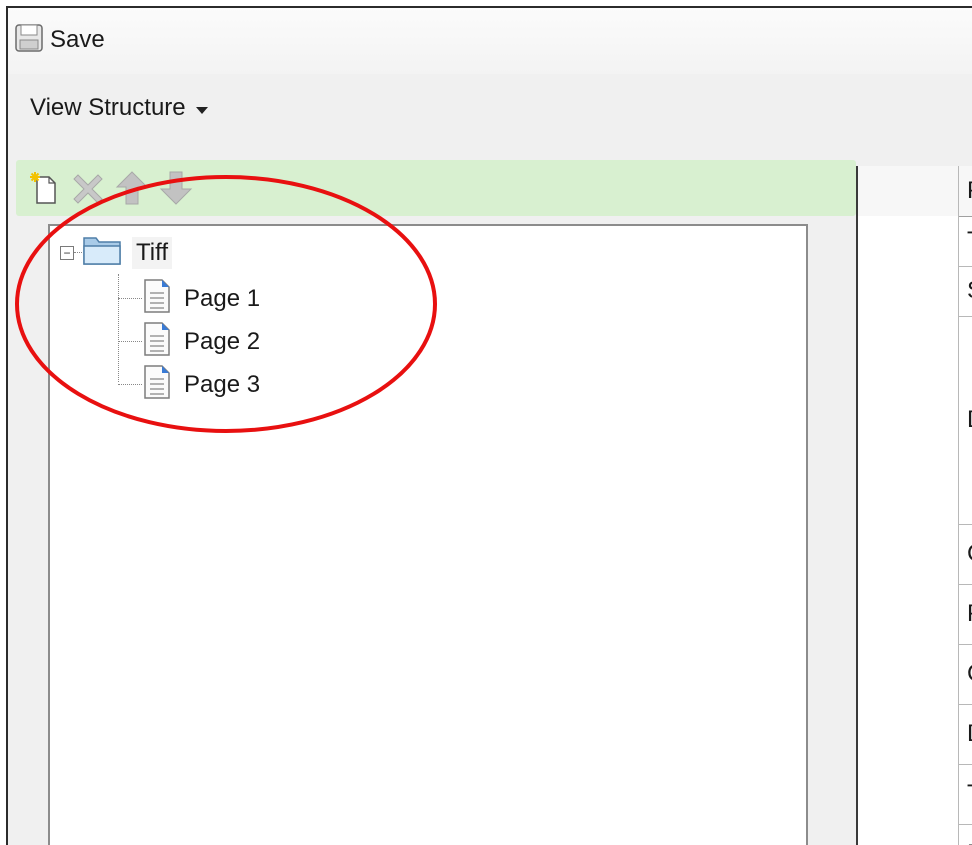 This screenshot has height=845, width=972. I want to click on save-label: Save, so click(77, 39).